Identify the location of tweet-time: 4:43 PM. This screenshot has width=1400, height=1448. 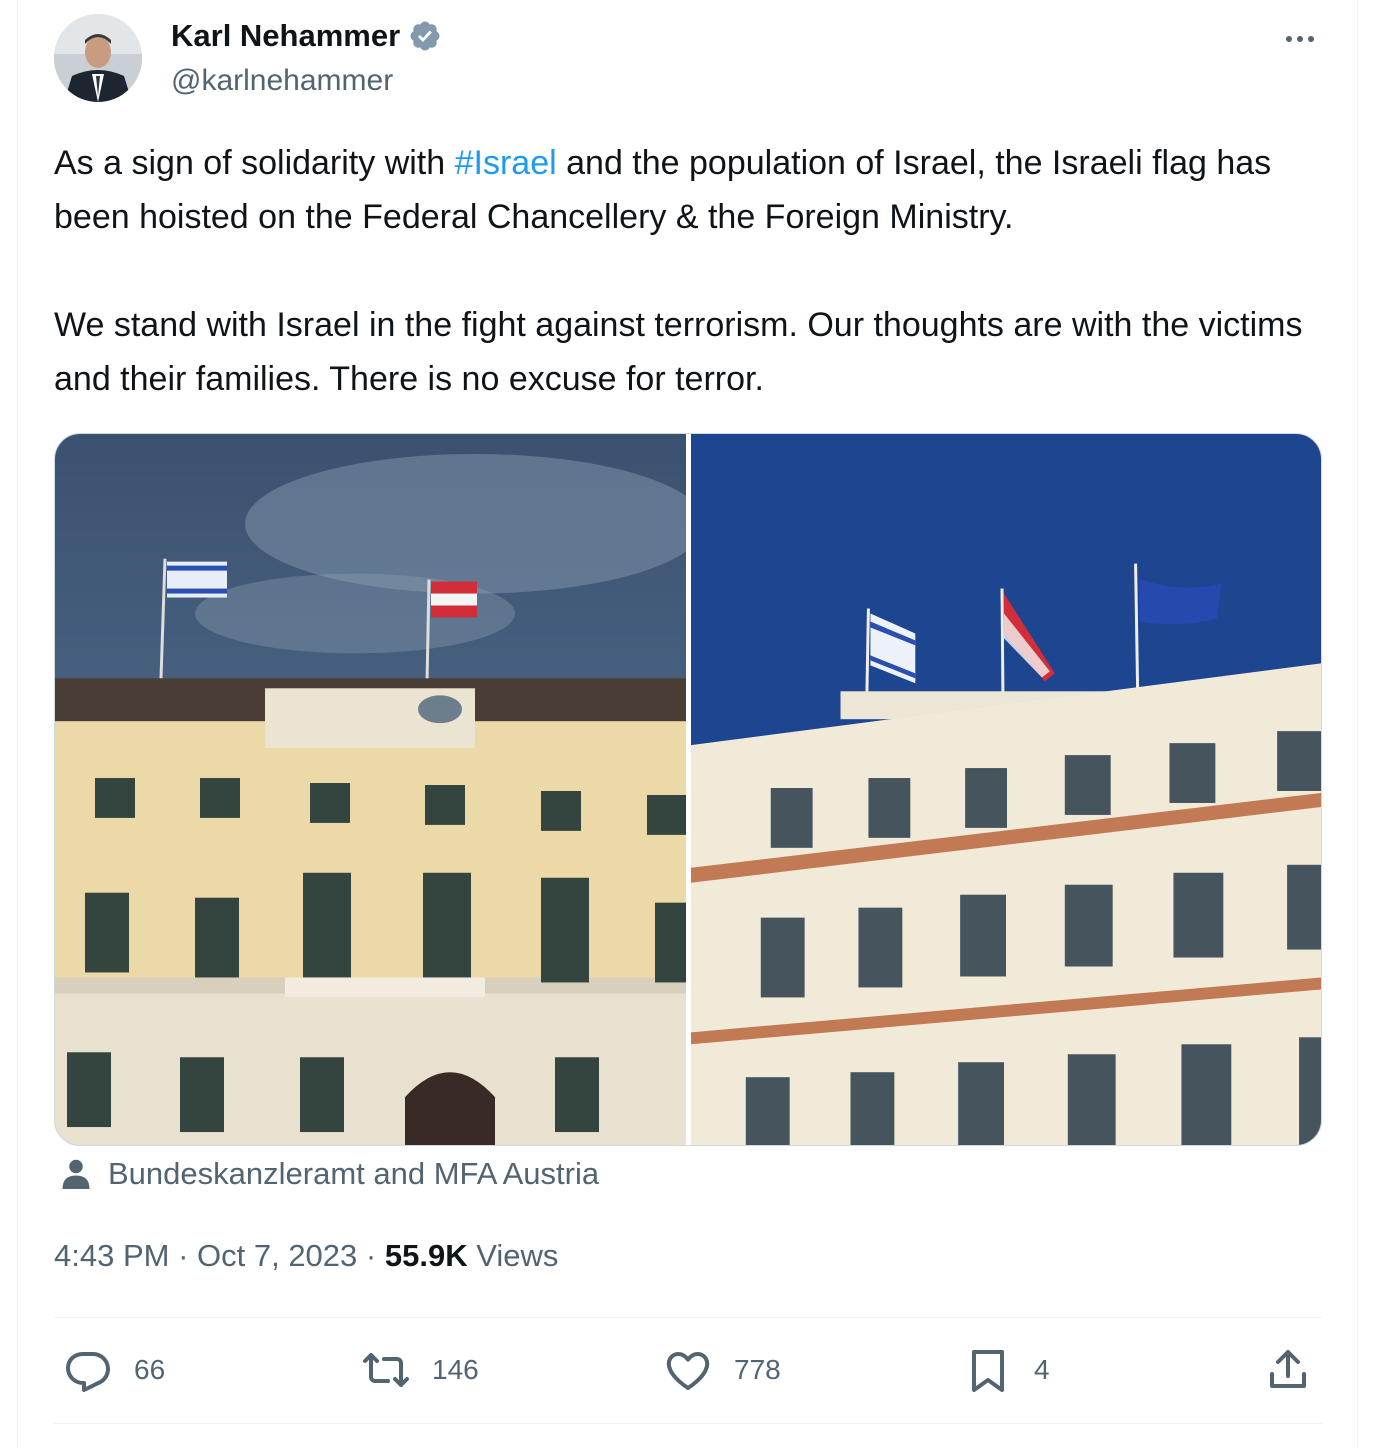
(111, 1255).